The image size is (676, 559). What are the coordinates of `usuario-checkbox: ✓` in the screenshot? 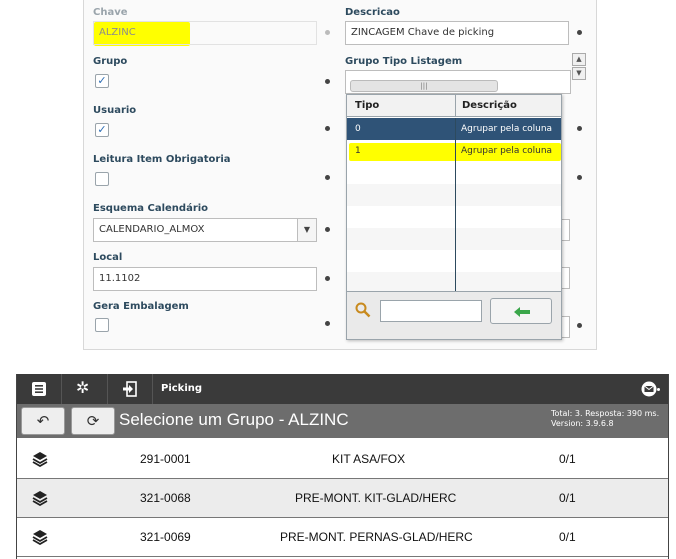 It's located at (102, 130).